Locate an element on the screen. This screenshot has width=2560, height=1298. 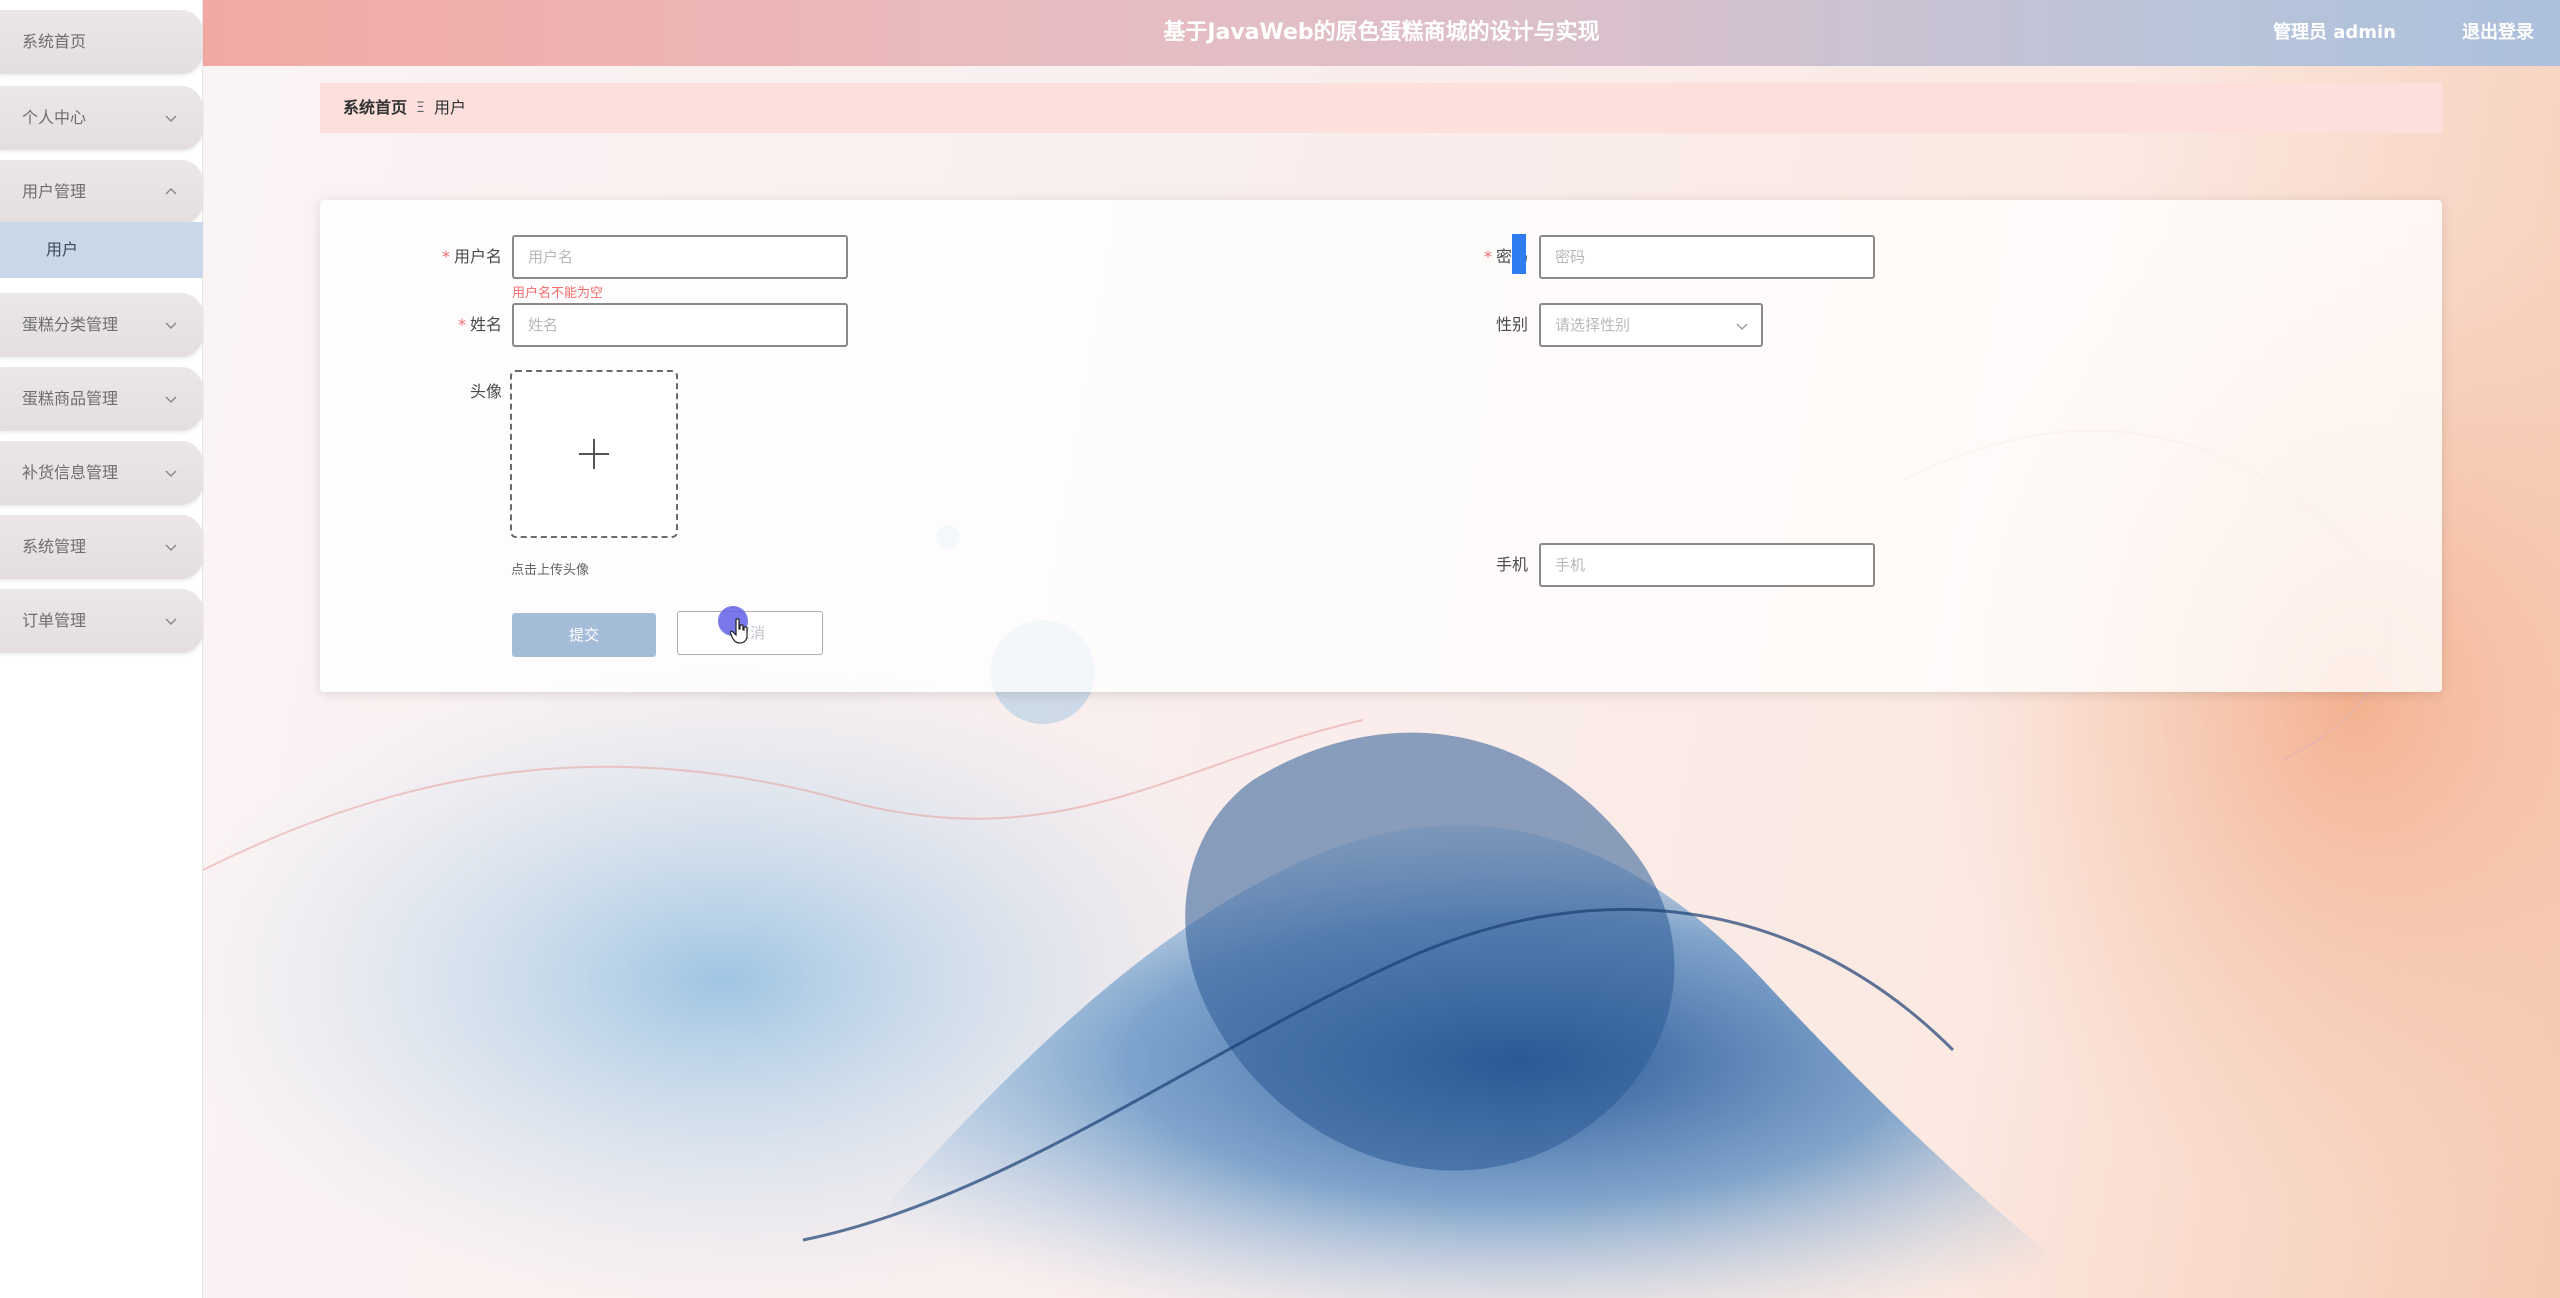
username-label: * 用户名 is located at coordinates (471, 256).